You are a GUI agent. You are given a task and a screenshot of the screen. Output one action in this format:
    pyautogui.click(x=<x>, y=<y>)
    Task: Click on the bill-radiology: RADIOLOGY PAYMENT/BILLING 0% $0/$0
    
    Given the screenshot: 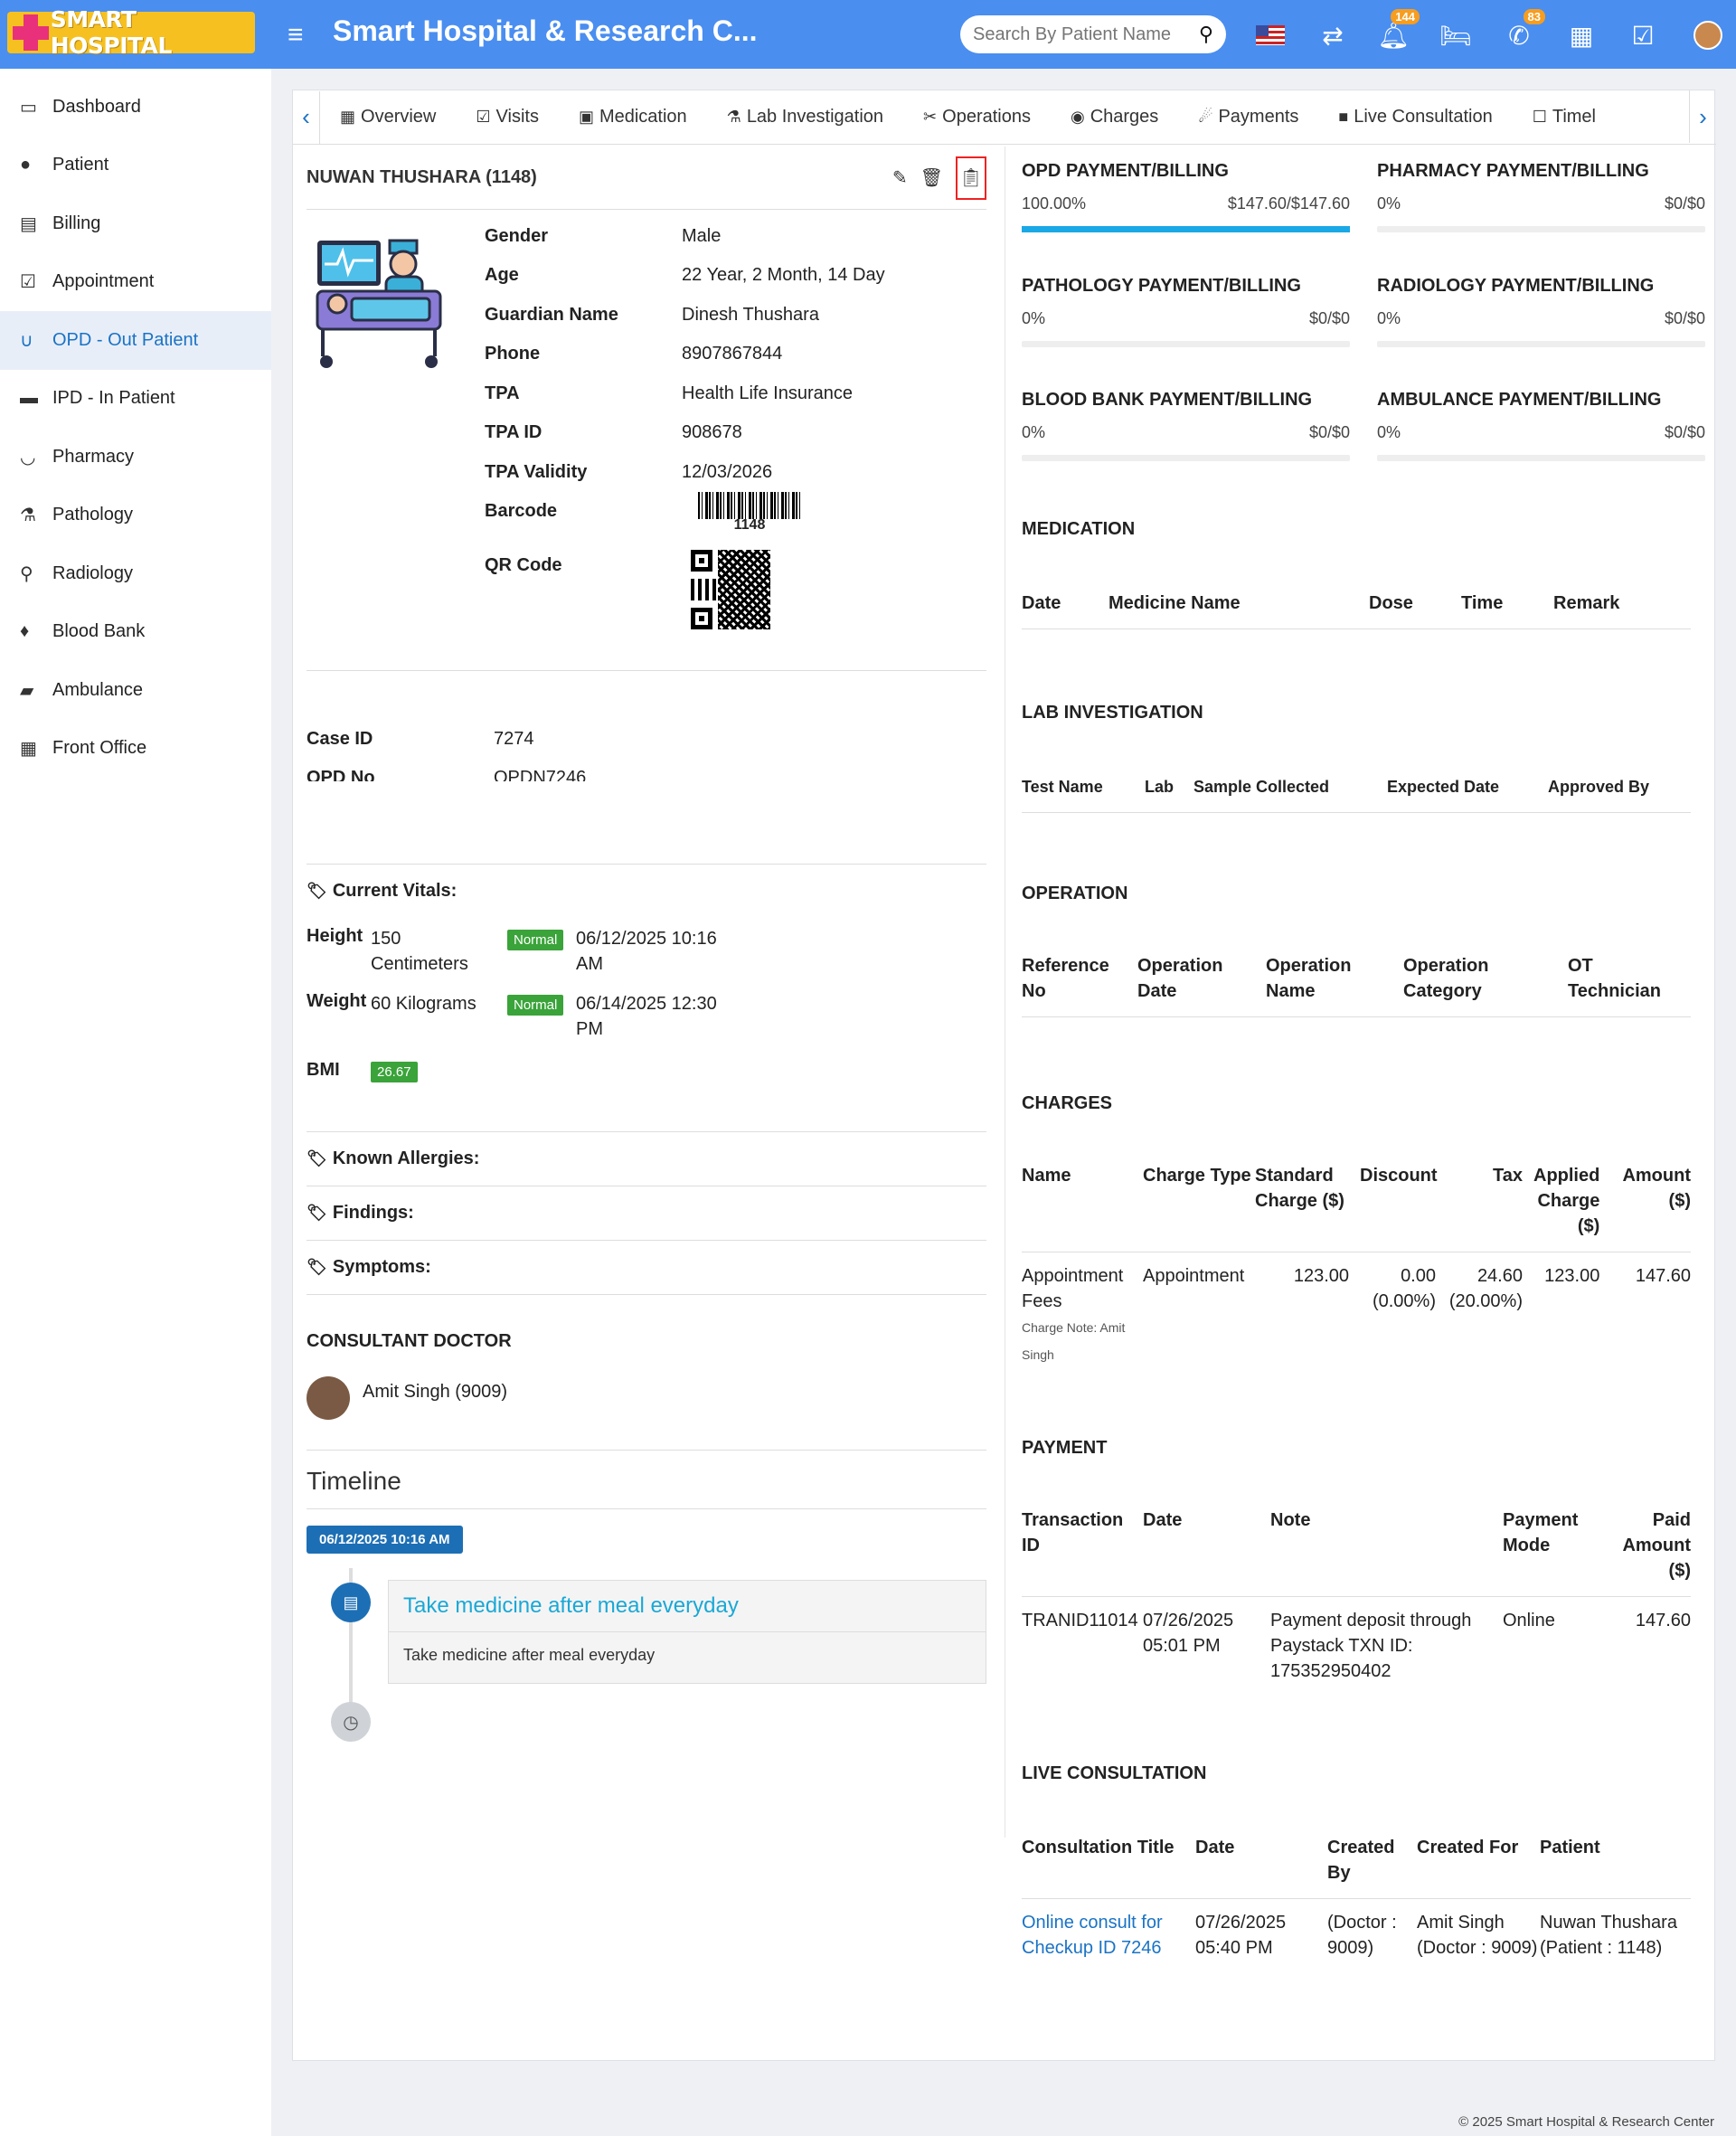 What is the action you would take?
    pyautogui.click(x=1541, y=311)
    